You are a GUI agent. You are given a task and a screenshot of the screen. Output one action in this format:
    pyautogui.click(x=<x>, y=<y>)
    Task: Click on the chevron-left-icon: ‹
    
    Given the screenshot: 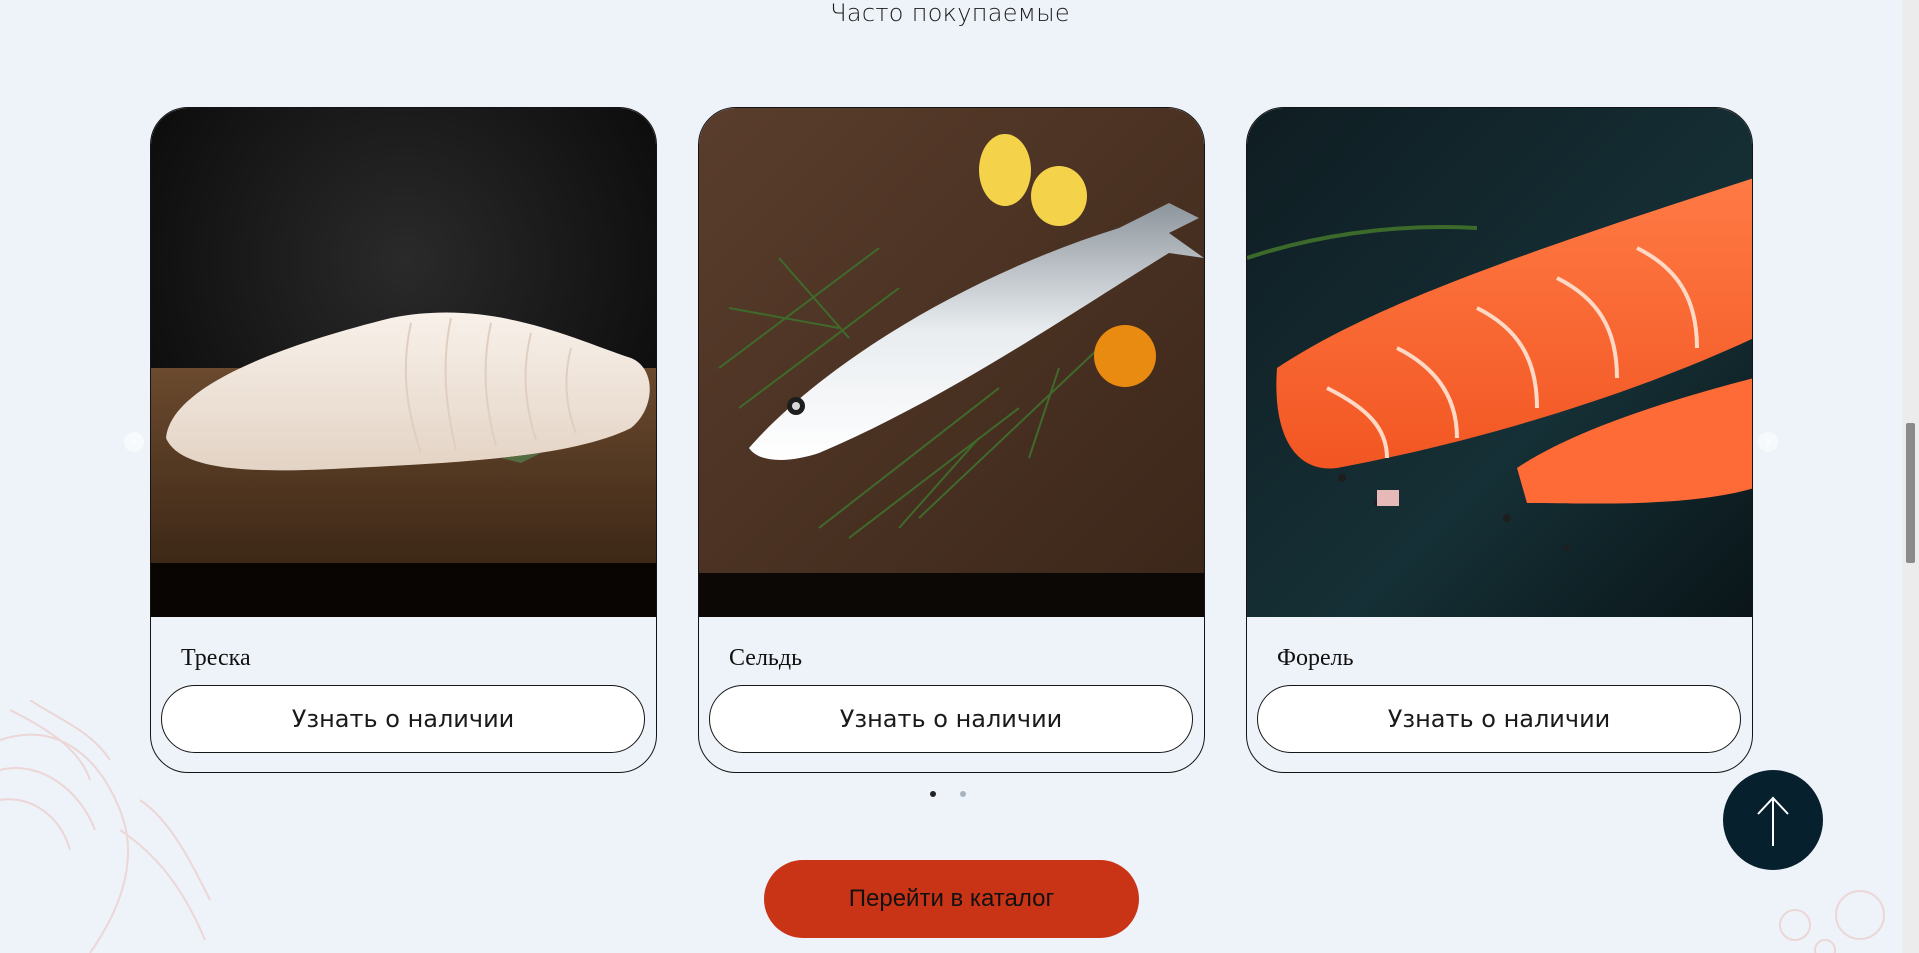 What is the action you would take?
    pyautogui.click(x=134, y=441)
    